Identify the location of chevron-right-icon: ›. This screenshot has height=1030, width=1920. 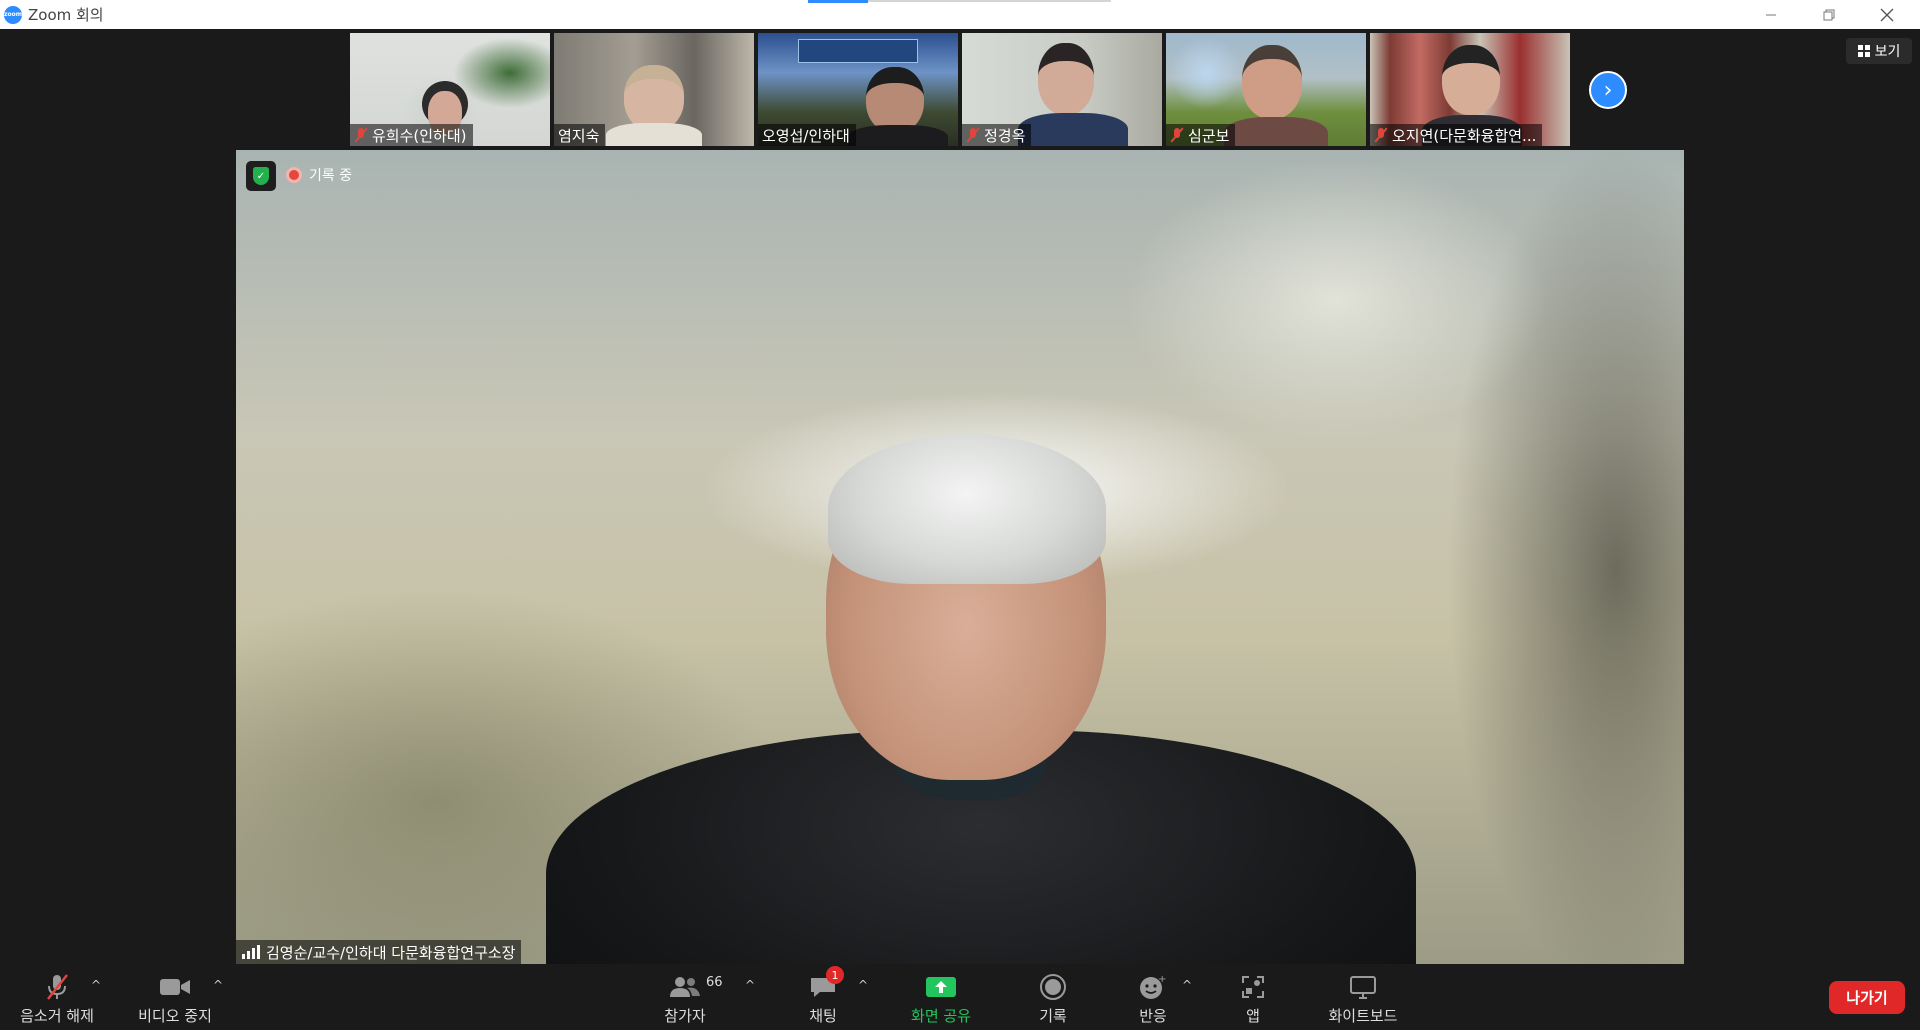
(1608, 90).